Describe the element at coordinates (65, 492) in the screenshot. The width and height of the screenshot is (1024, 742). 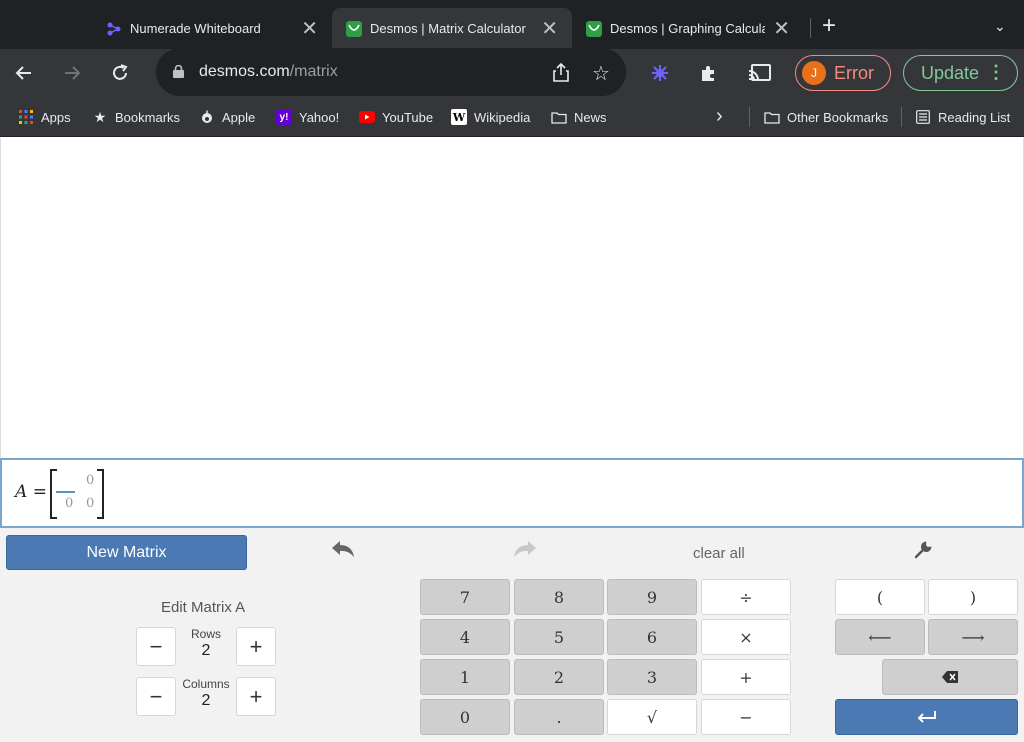
I see `matrix-cell-0-0-input` at that location.